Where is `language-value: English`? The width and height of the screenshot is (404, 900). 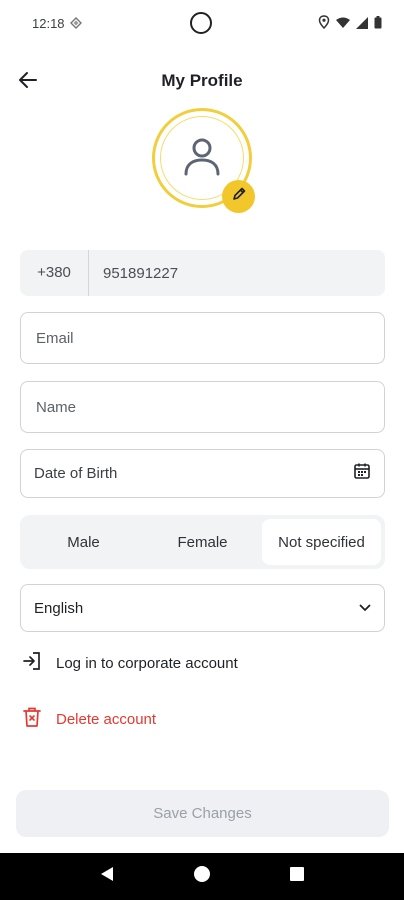
language-value: English is located at coordinates (59, 608).